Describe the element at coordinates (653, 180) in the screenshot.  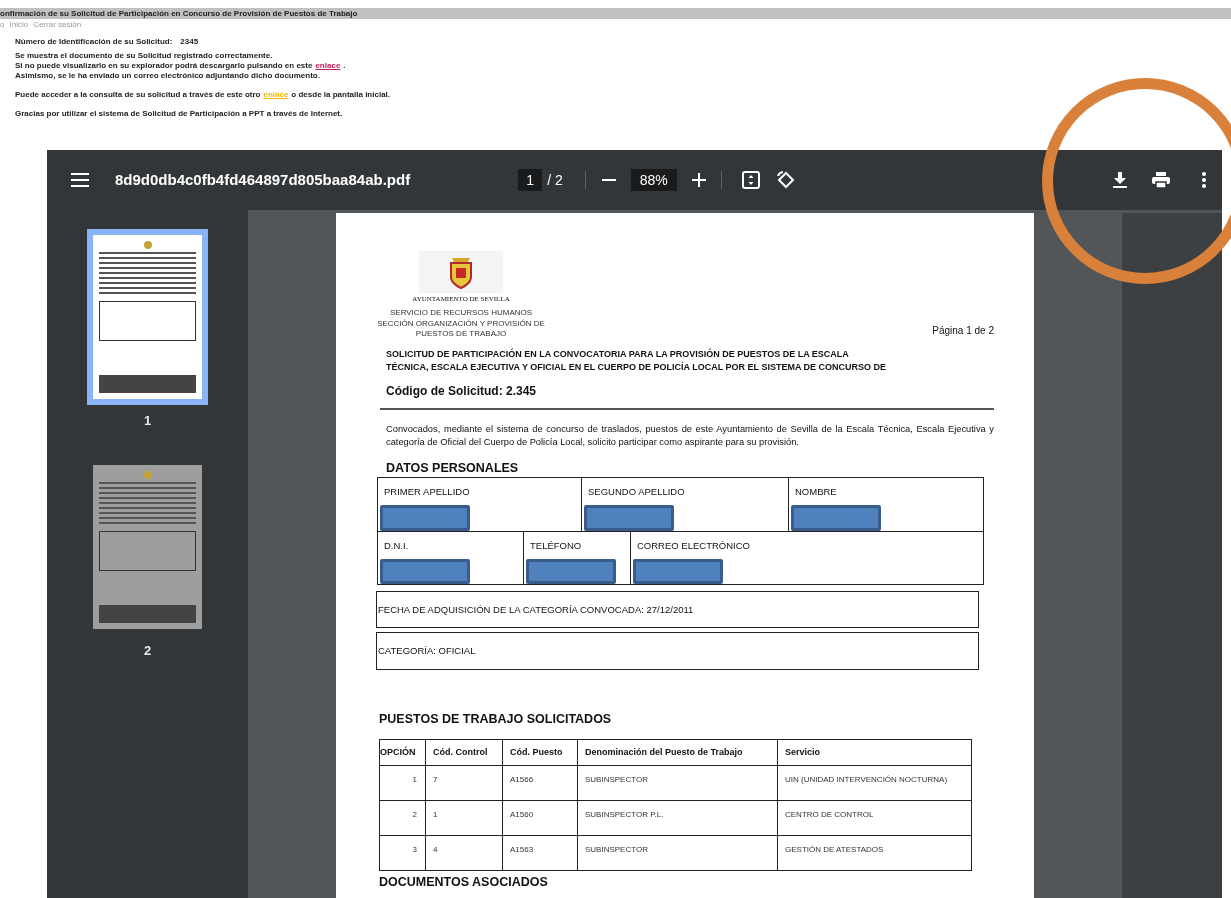
I see `zoom-field: 88%` at that location.